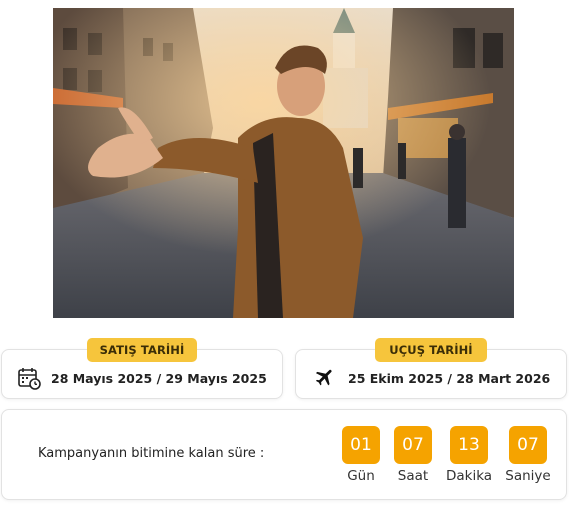 The width and height of the screenshot is (569, 505). I want to click on countdown-hours-value: 07, so click(413, 445).